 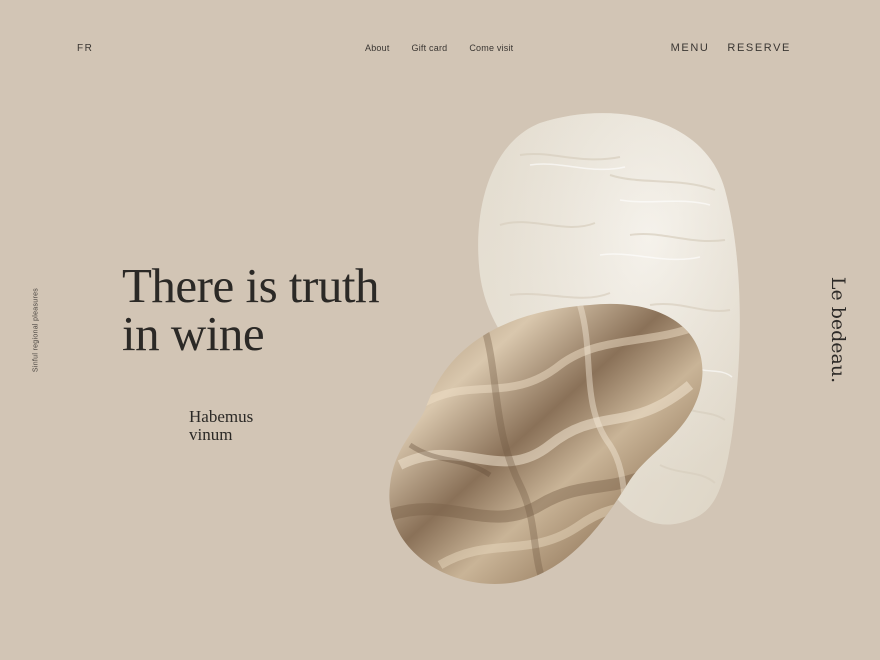 I want to click on center-nav-links: About Gift card Come visit, so click(x=439, y=48).